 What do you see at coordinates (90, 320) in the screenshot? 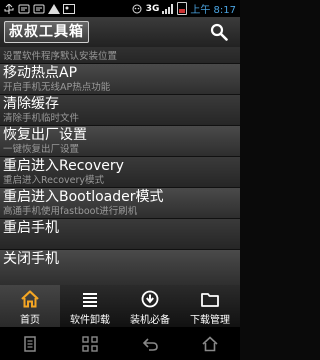
I see `tab-label: 软件卸载` at bounding box center [90, 320].